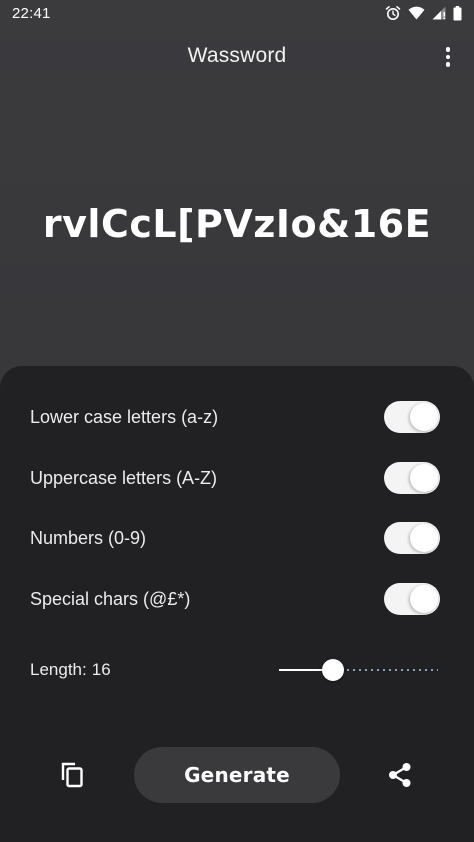  I want to click on share-icon, so click(400, 775).